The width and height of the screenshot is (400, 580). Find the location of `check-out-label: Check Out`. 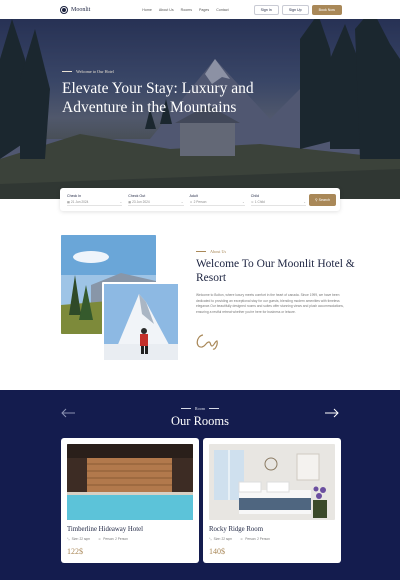

check-out-label: Check Out is located at coordinates (137, 195).